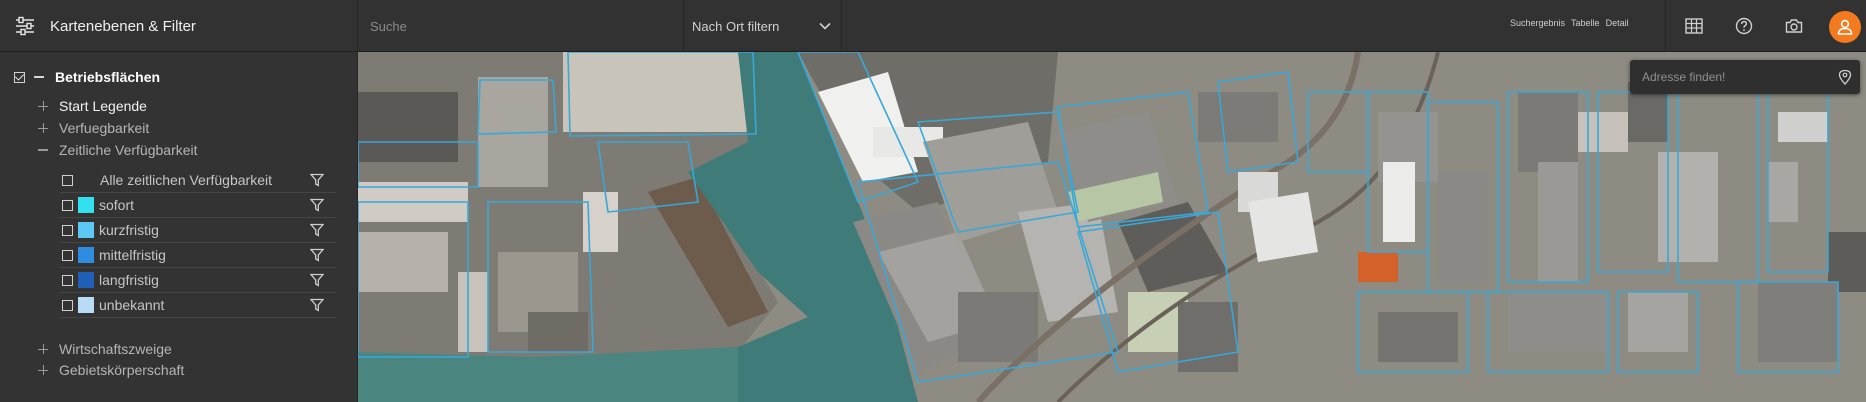 Image resolution: width=1866 pixels, height=402 pixels. I want to click on map-pin-icon, so click(1845, 77).